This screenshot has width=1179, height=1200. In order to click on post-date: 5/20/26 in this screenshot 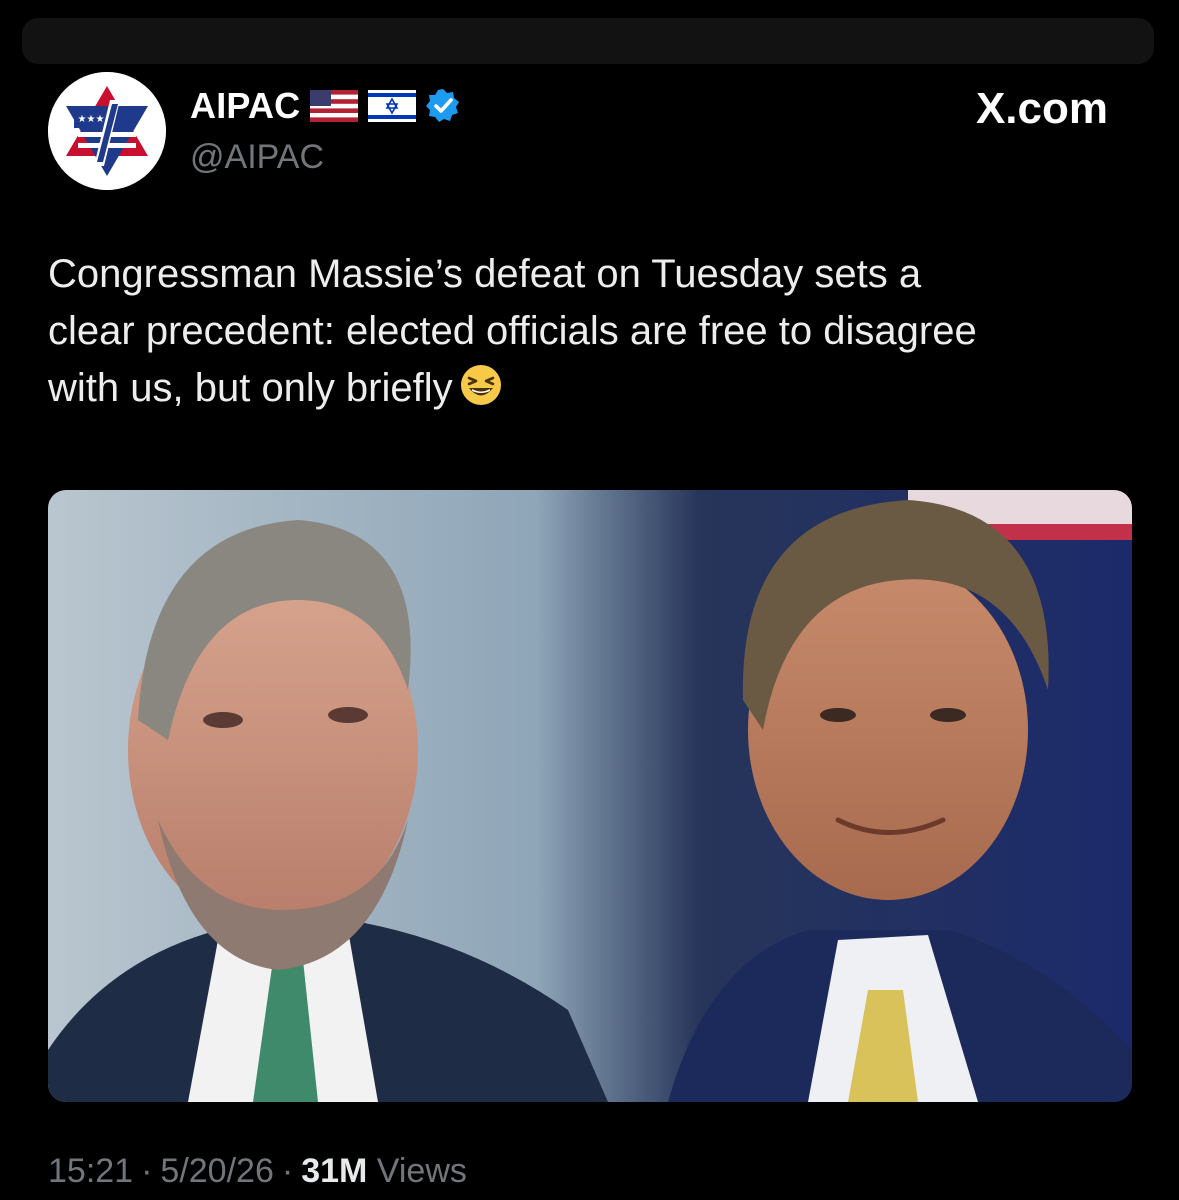, I will do `click(216, 1171)`.